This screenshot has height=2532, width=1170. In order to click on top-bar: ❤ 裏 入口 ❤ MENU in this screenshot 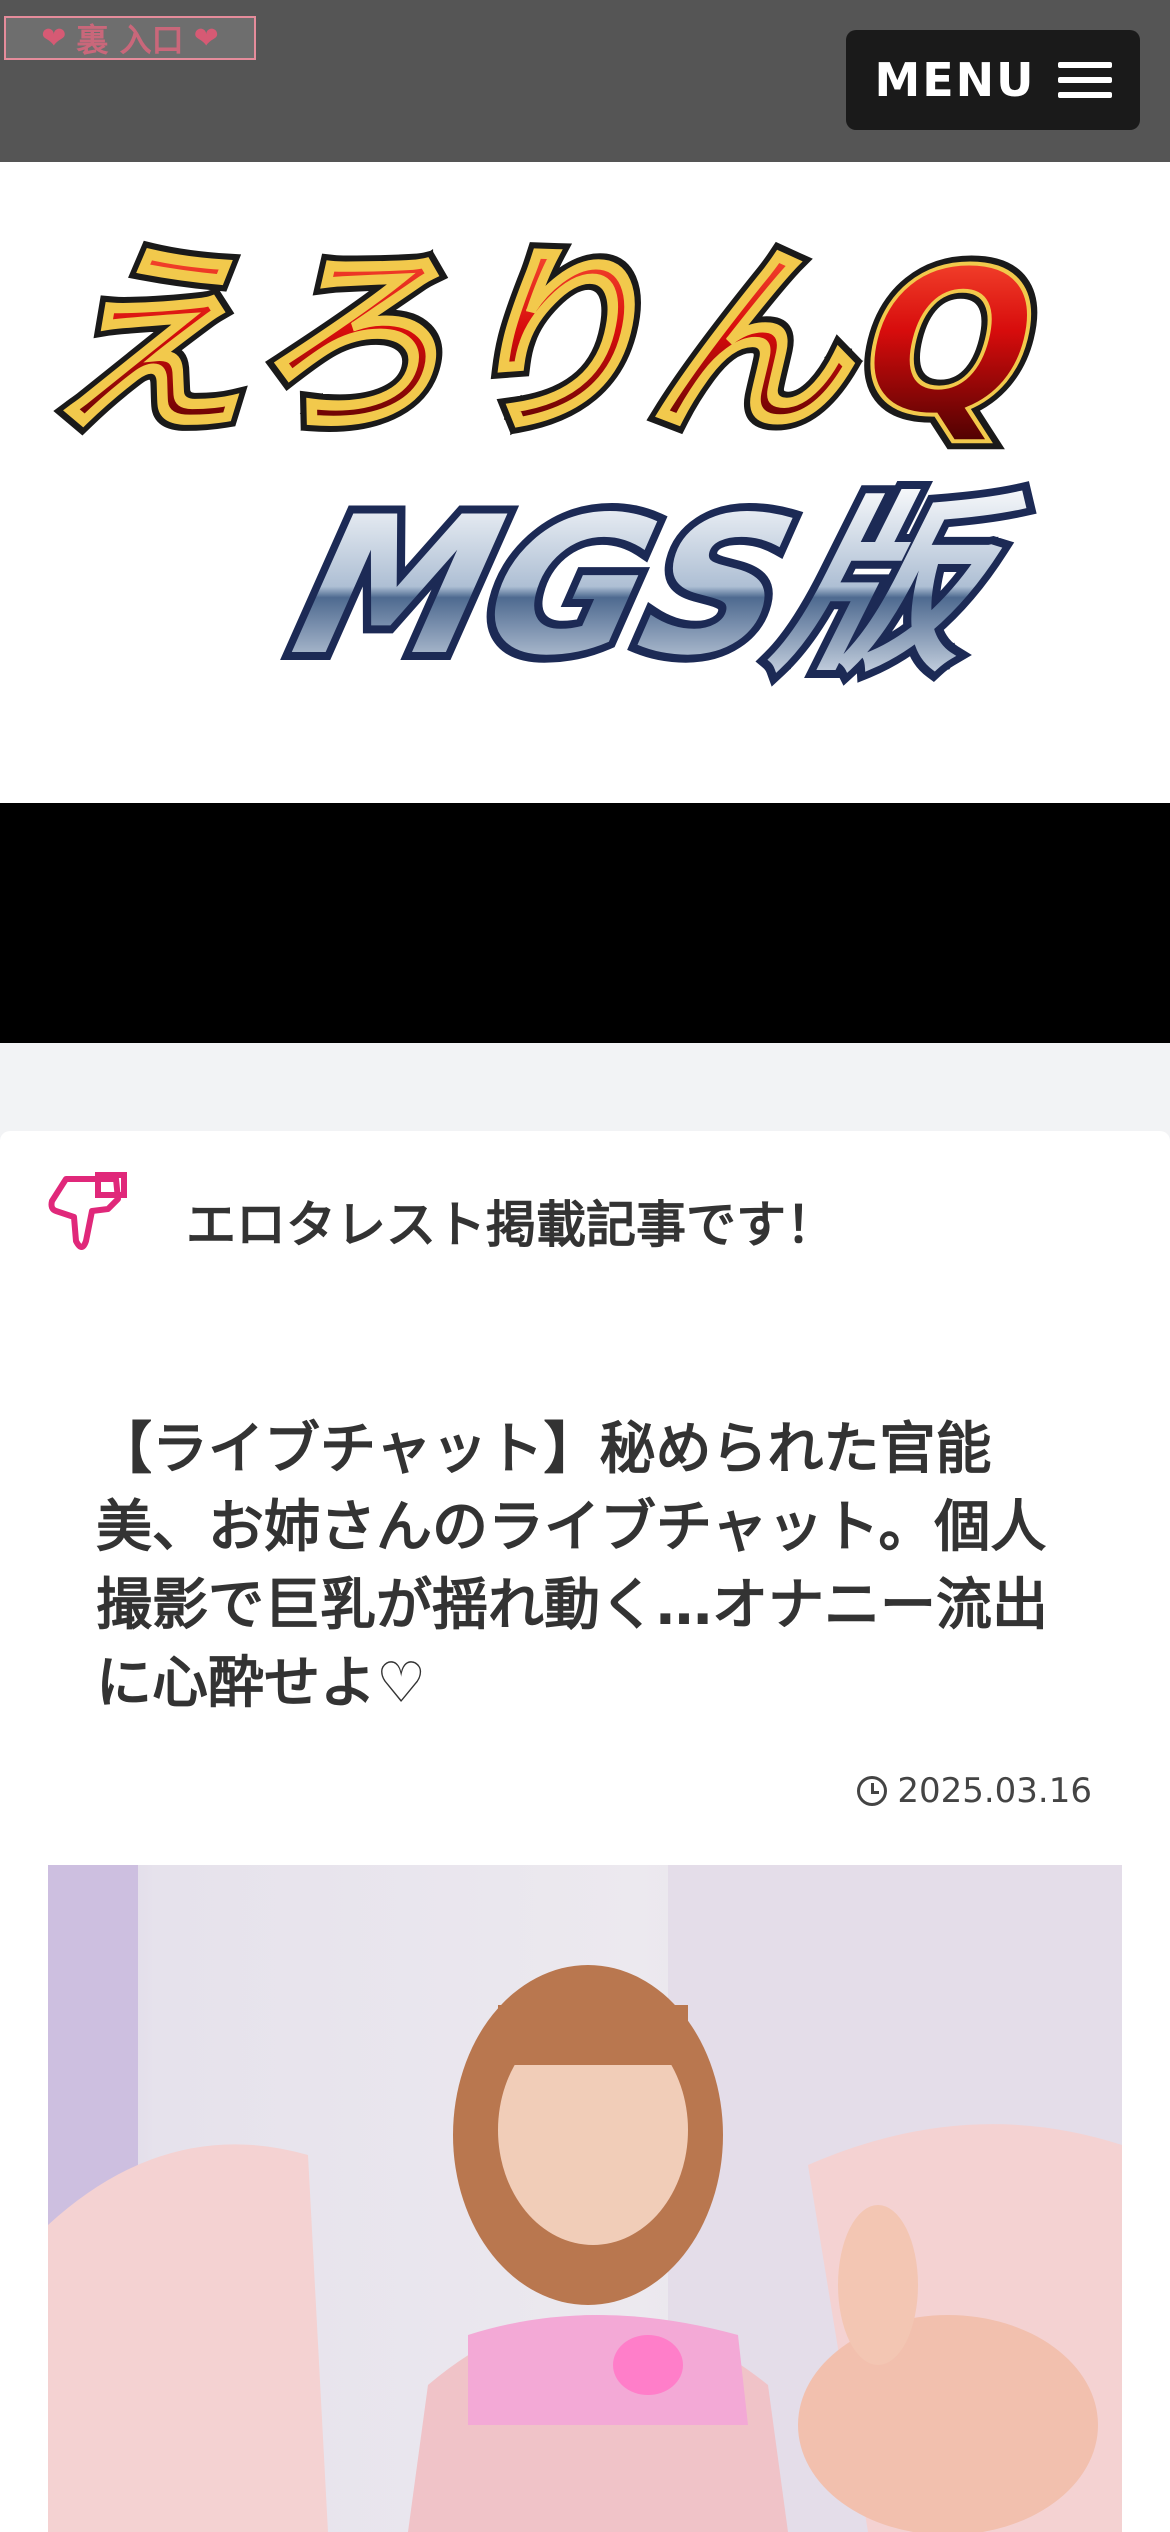, I will do `click(585, 81)`.